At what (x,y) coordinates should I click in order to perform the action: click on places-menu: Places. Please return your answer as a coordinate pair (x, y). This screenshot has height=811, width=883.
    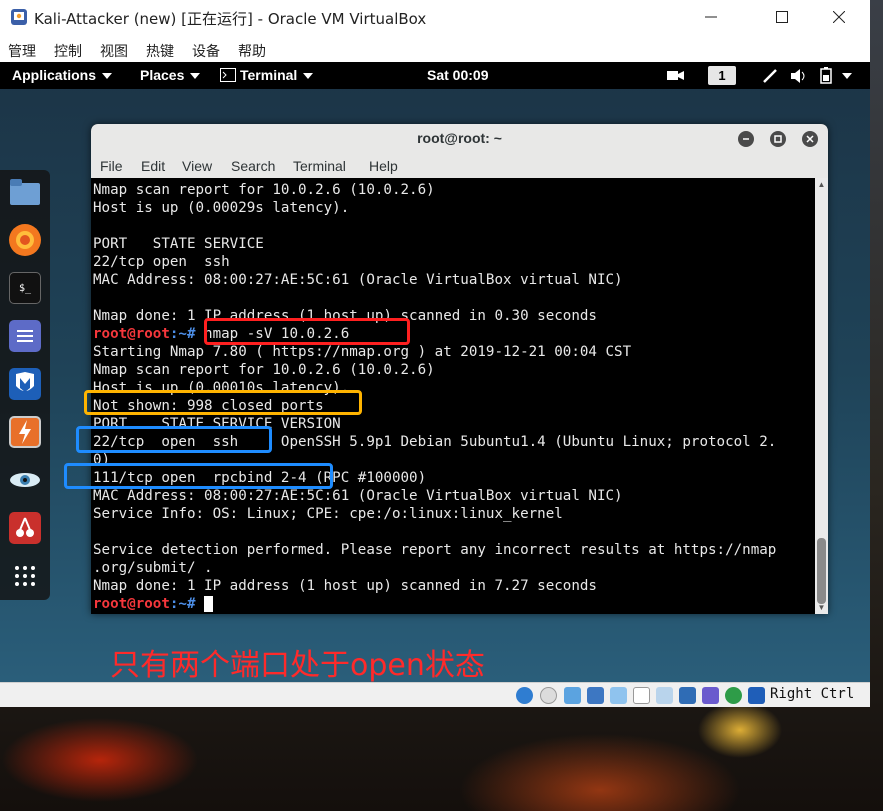
    Looking at the image, I should click on (170, 75).